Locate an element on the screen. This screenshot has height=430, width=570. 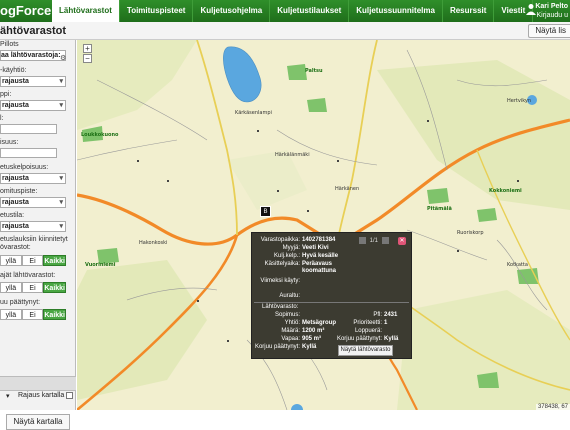
filter-preset-select: aa lähtövarastoja: is located at coordinates (33, 55).